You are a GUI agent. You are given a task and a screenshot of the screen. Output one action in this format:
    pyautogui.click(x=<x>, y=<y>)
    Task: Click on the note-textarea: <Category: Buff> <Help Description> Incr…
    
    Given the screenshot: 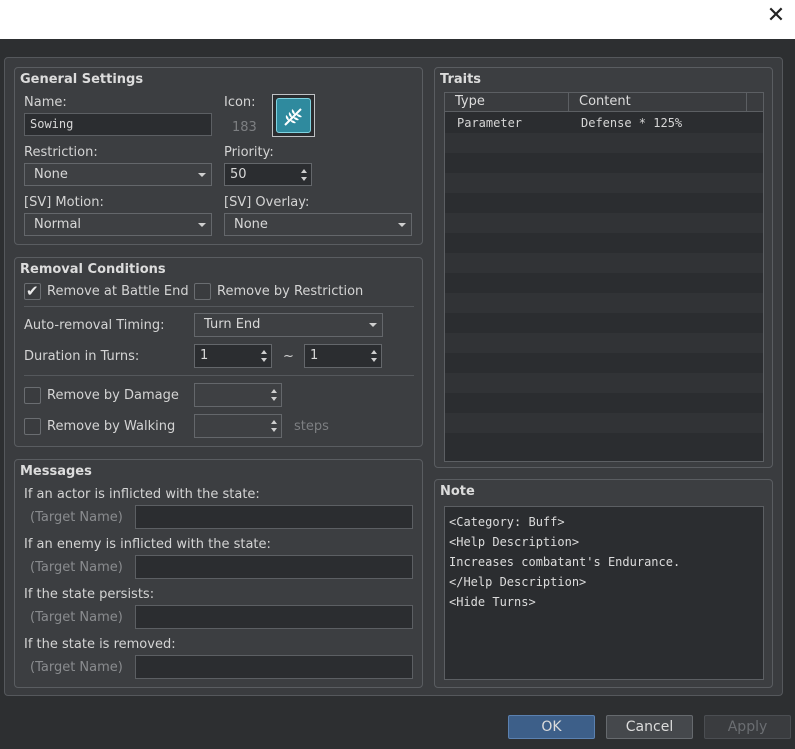 What is the action you would take?
    pyautogui.click(x=604, y=593)
    